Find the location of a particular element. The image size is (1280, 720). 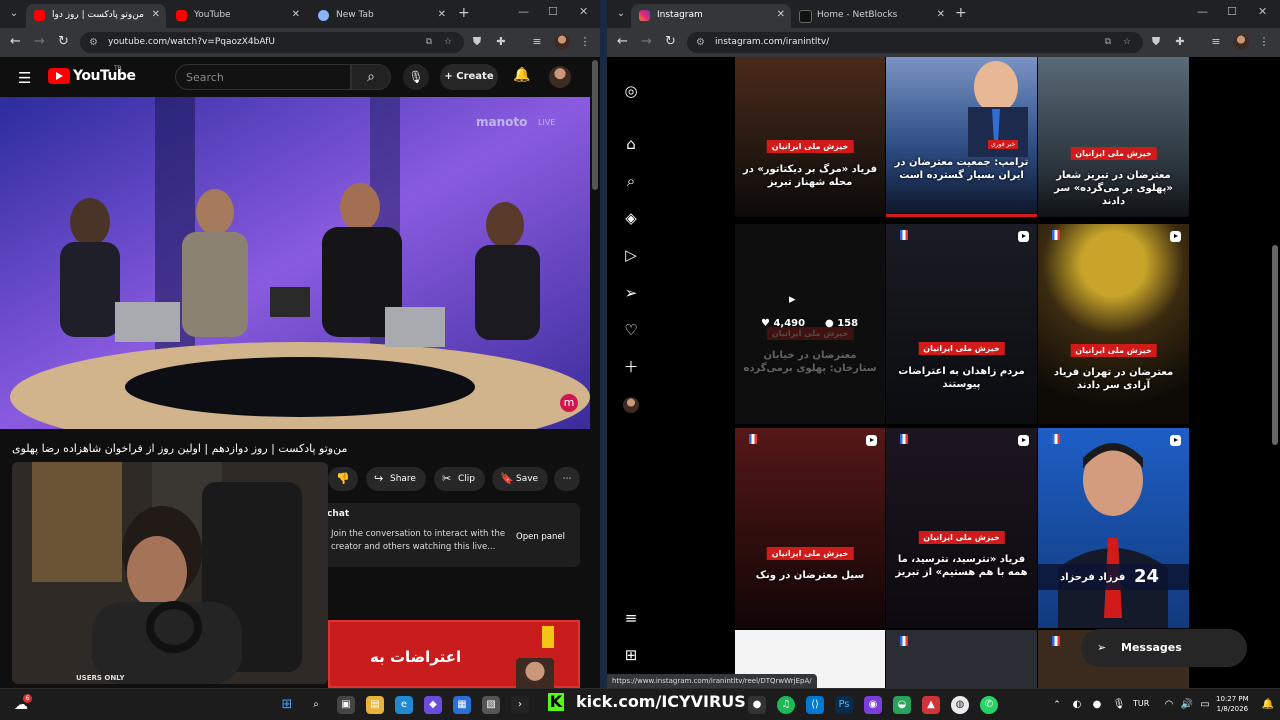

tab-instagram: Instagram ✕ is located at coordinates (711, 16).